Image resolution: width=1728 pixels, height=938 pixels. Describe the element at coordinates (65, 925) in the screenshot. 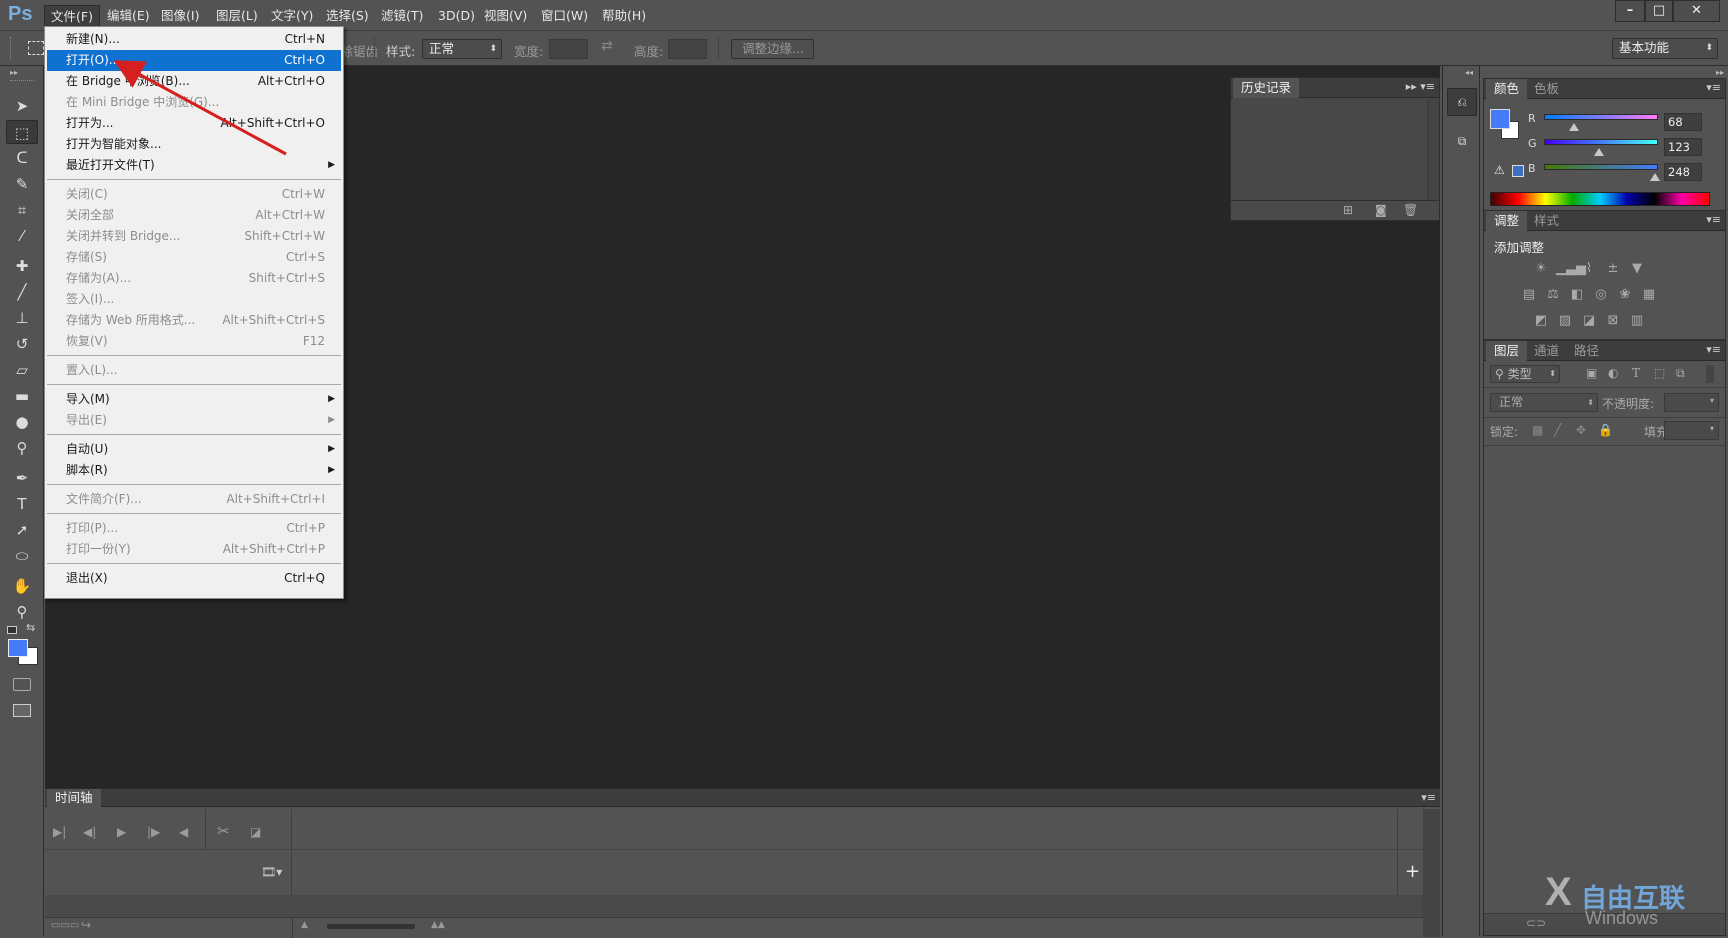

I see `frame-animation-icon: ▭▭▭` at that location.